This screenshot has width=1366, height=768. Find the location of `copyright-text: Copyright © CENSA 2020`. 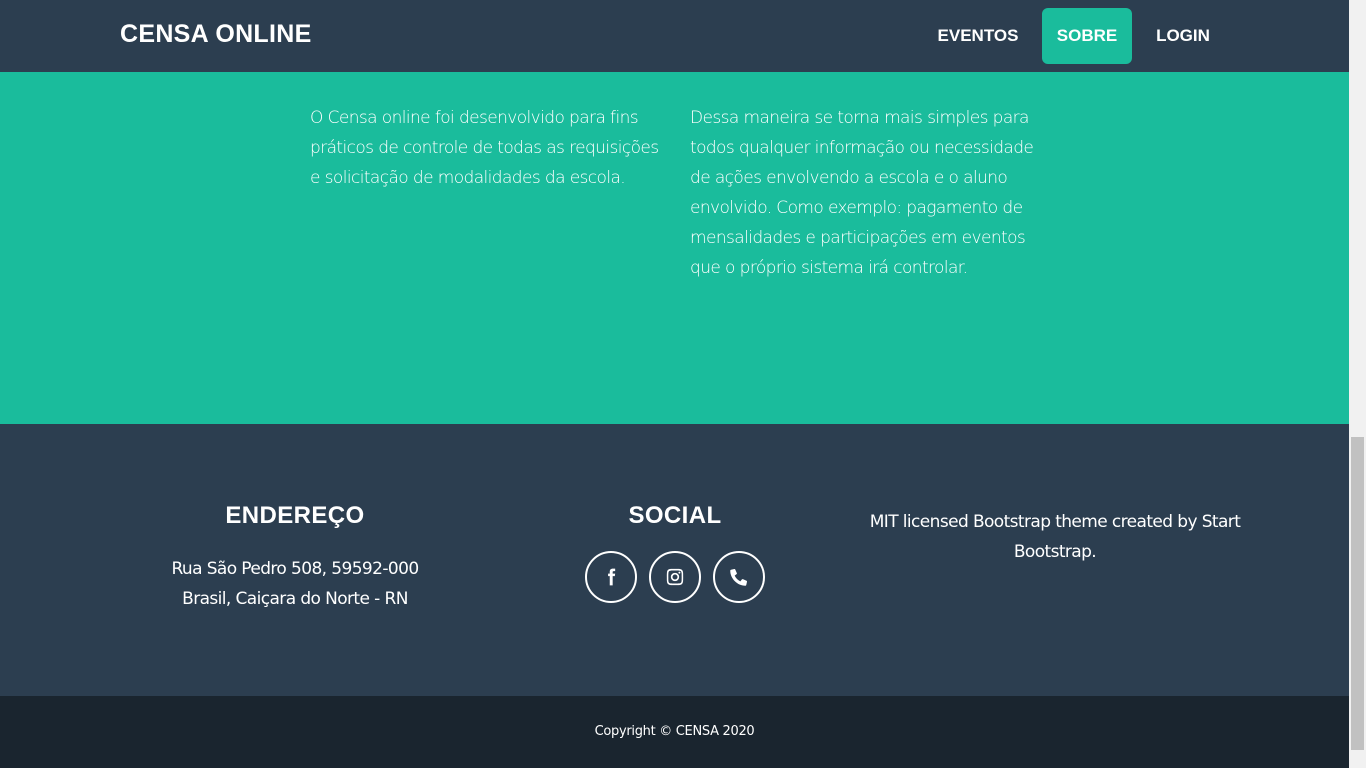

copyright-text: Copyright © CENSA 2020 is located at coordinates (674, 731).